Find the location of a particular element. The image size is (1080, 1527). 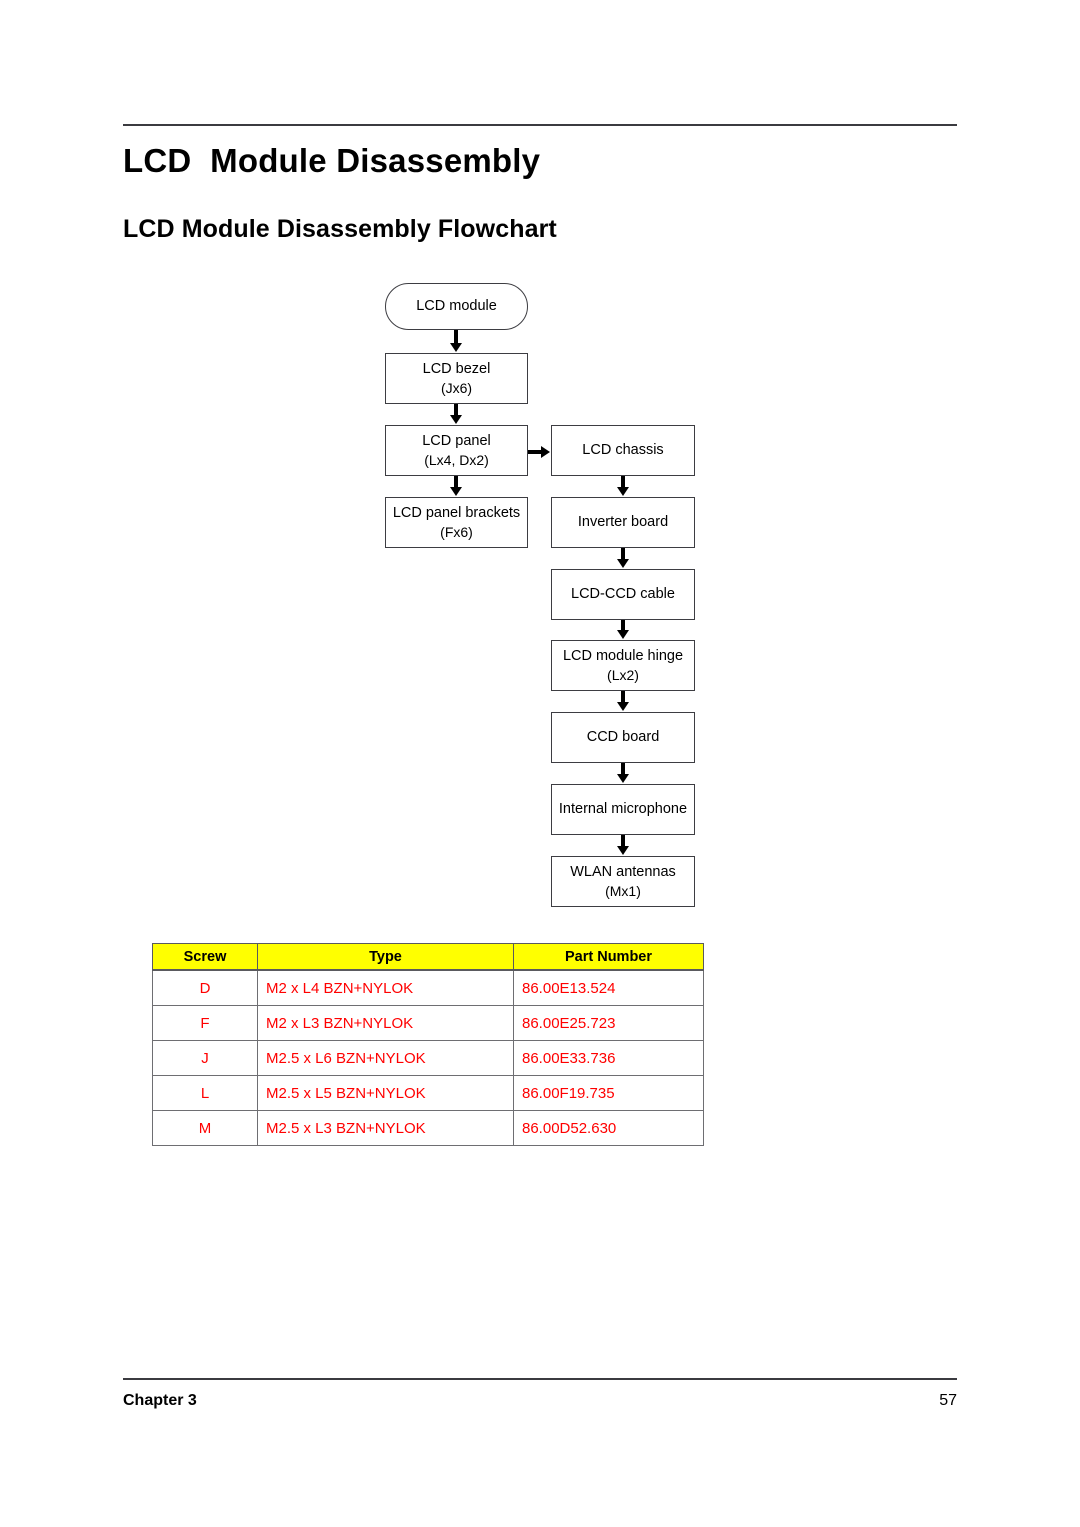

flow-node-lcd-chassis: LCD chassis is located at coordinates (623, 450).